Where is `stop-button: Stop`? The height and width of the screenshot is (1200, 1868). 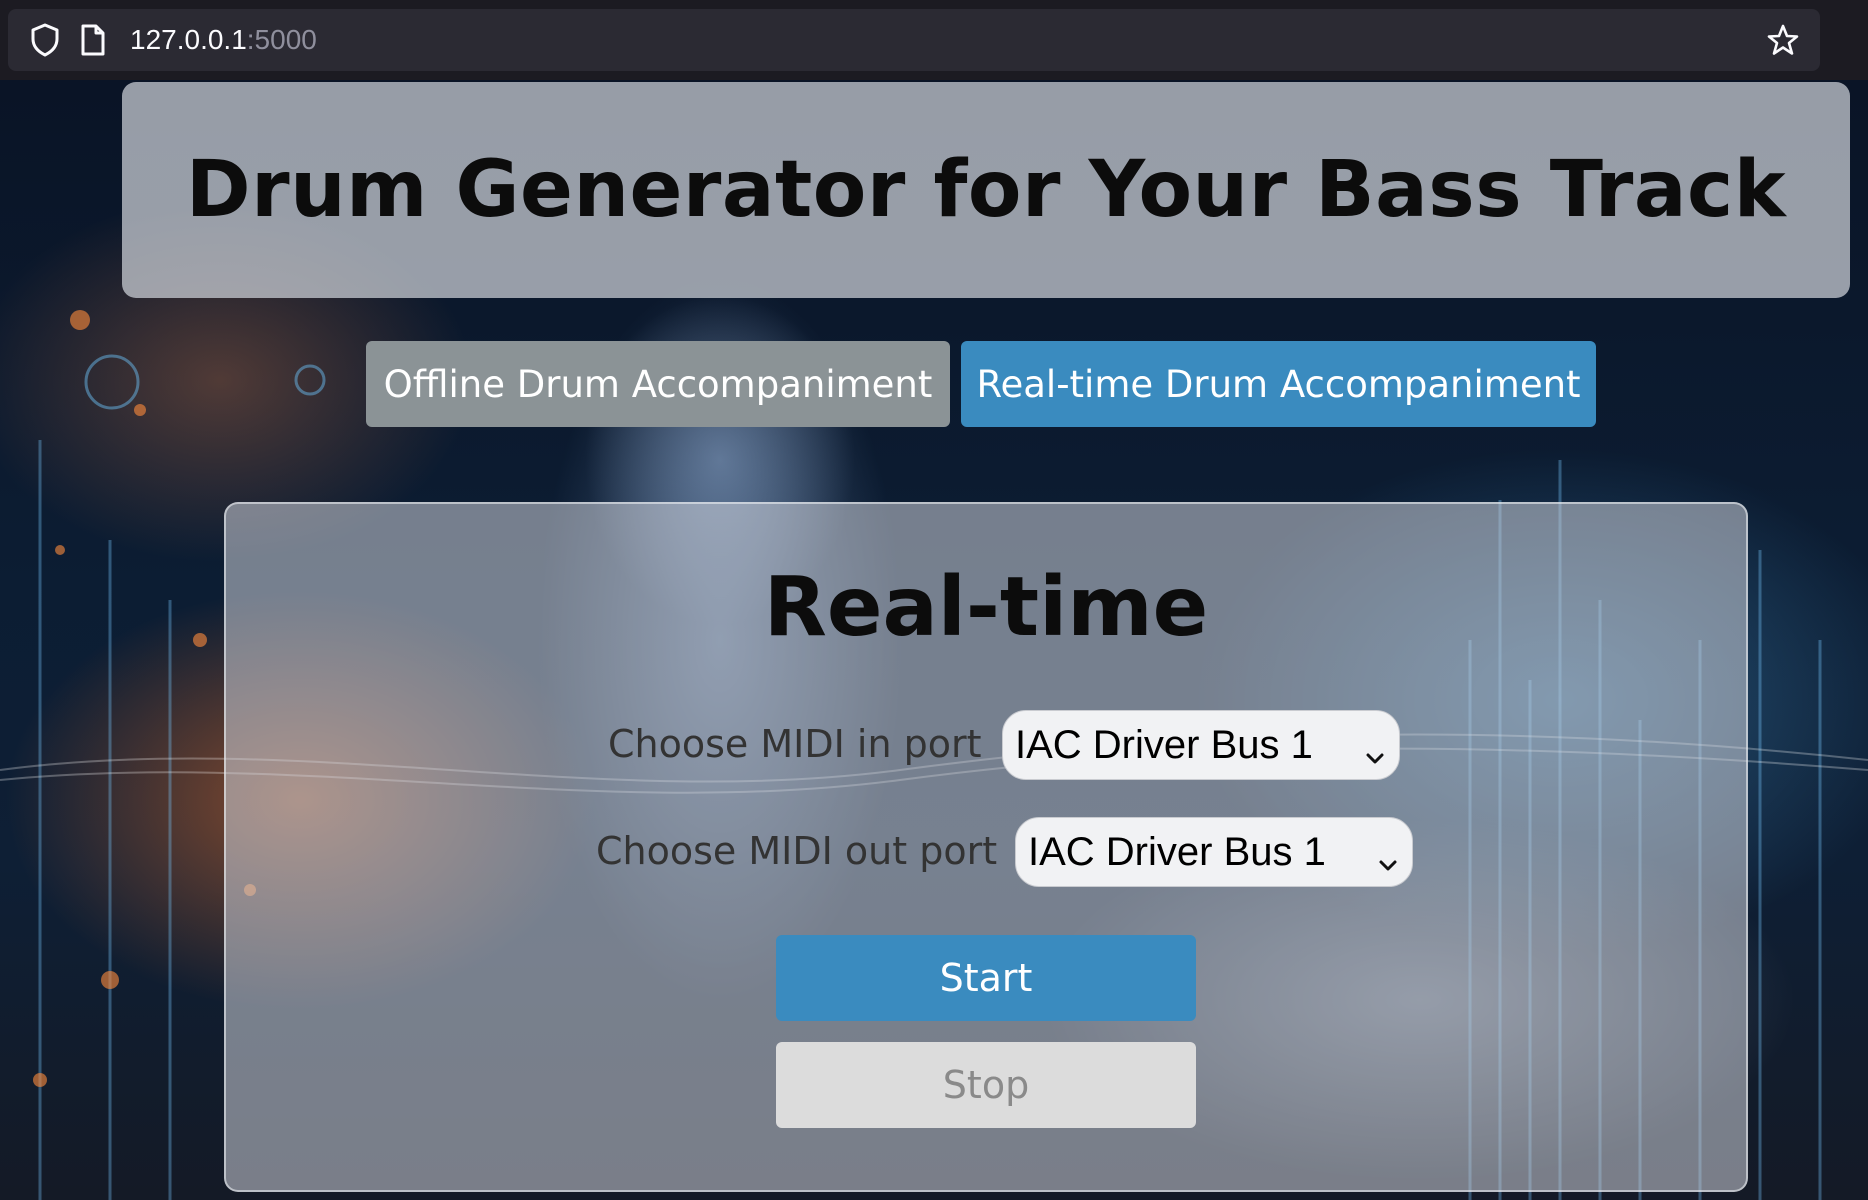 stop-button: Stop is located at coordinates (986, 1085).